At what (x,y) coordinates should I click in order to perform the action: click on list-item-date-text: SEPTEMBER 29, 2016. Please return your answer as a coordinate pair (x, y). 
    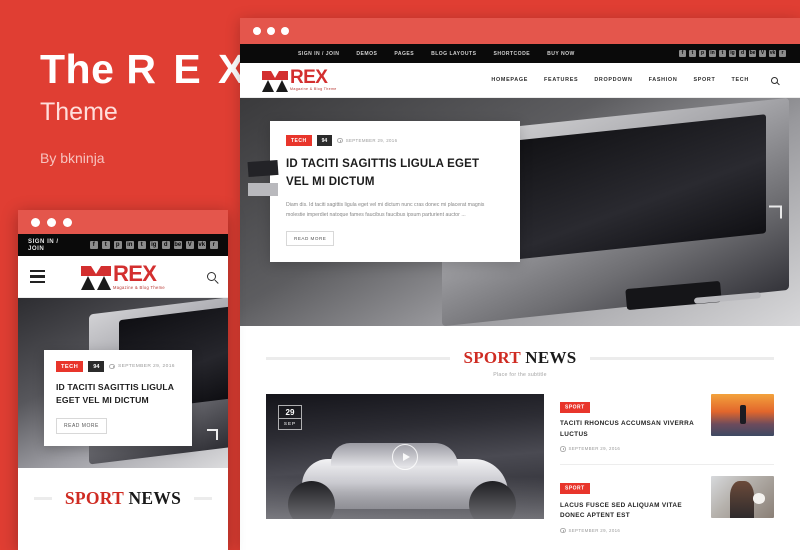
    Looking at the image, I should click on (594, 530).